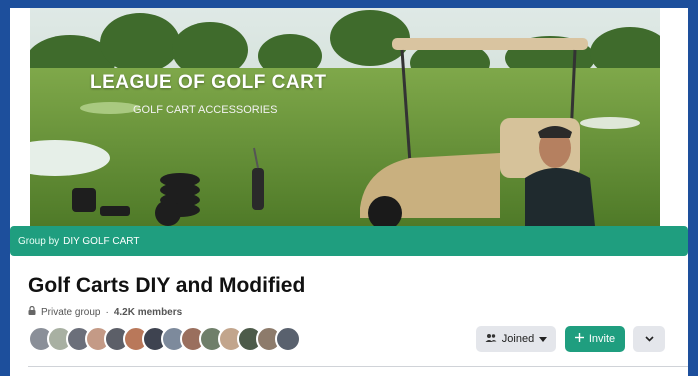 The image size is (698, 376). Describe the element at coordinates (208, 82) in the screenshot. I see `cover-title: LEAGUE OF GOLF CART` at that location.